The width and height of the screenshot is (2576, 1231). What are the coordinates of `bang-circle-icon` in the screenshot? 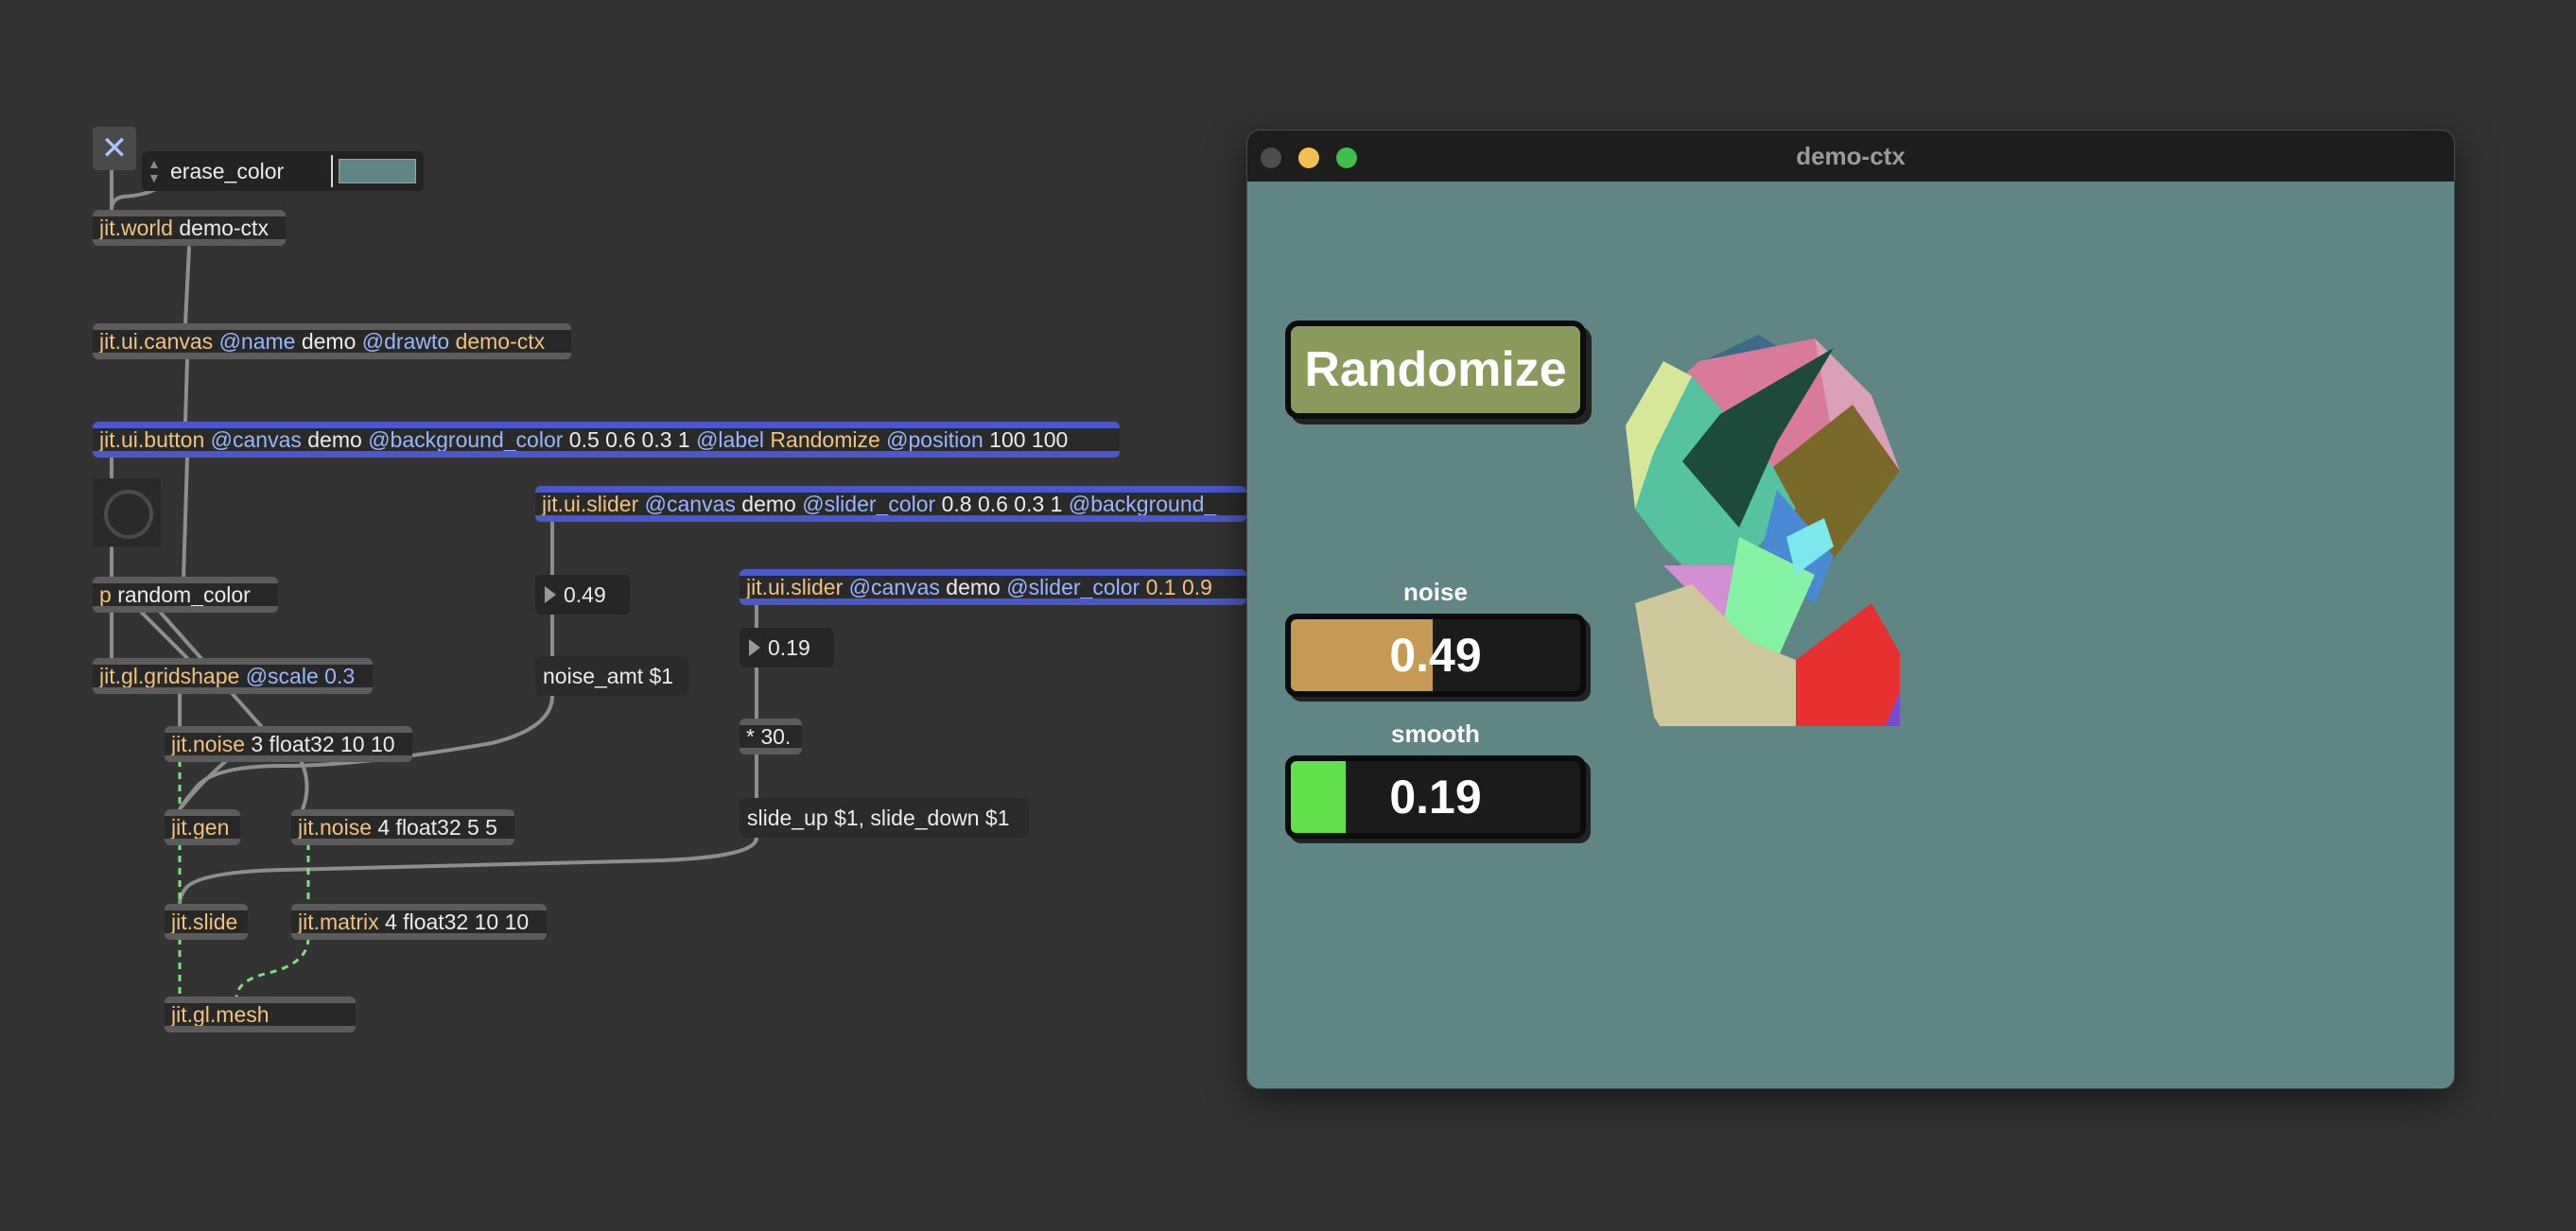 It's located at (128, 514).